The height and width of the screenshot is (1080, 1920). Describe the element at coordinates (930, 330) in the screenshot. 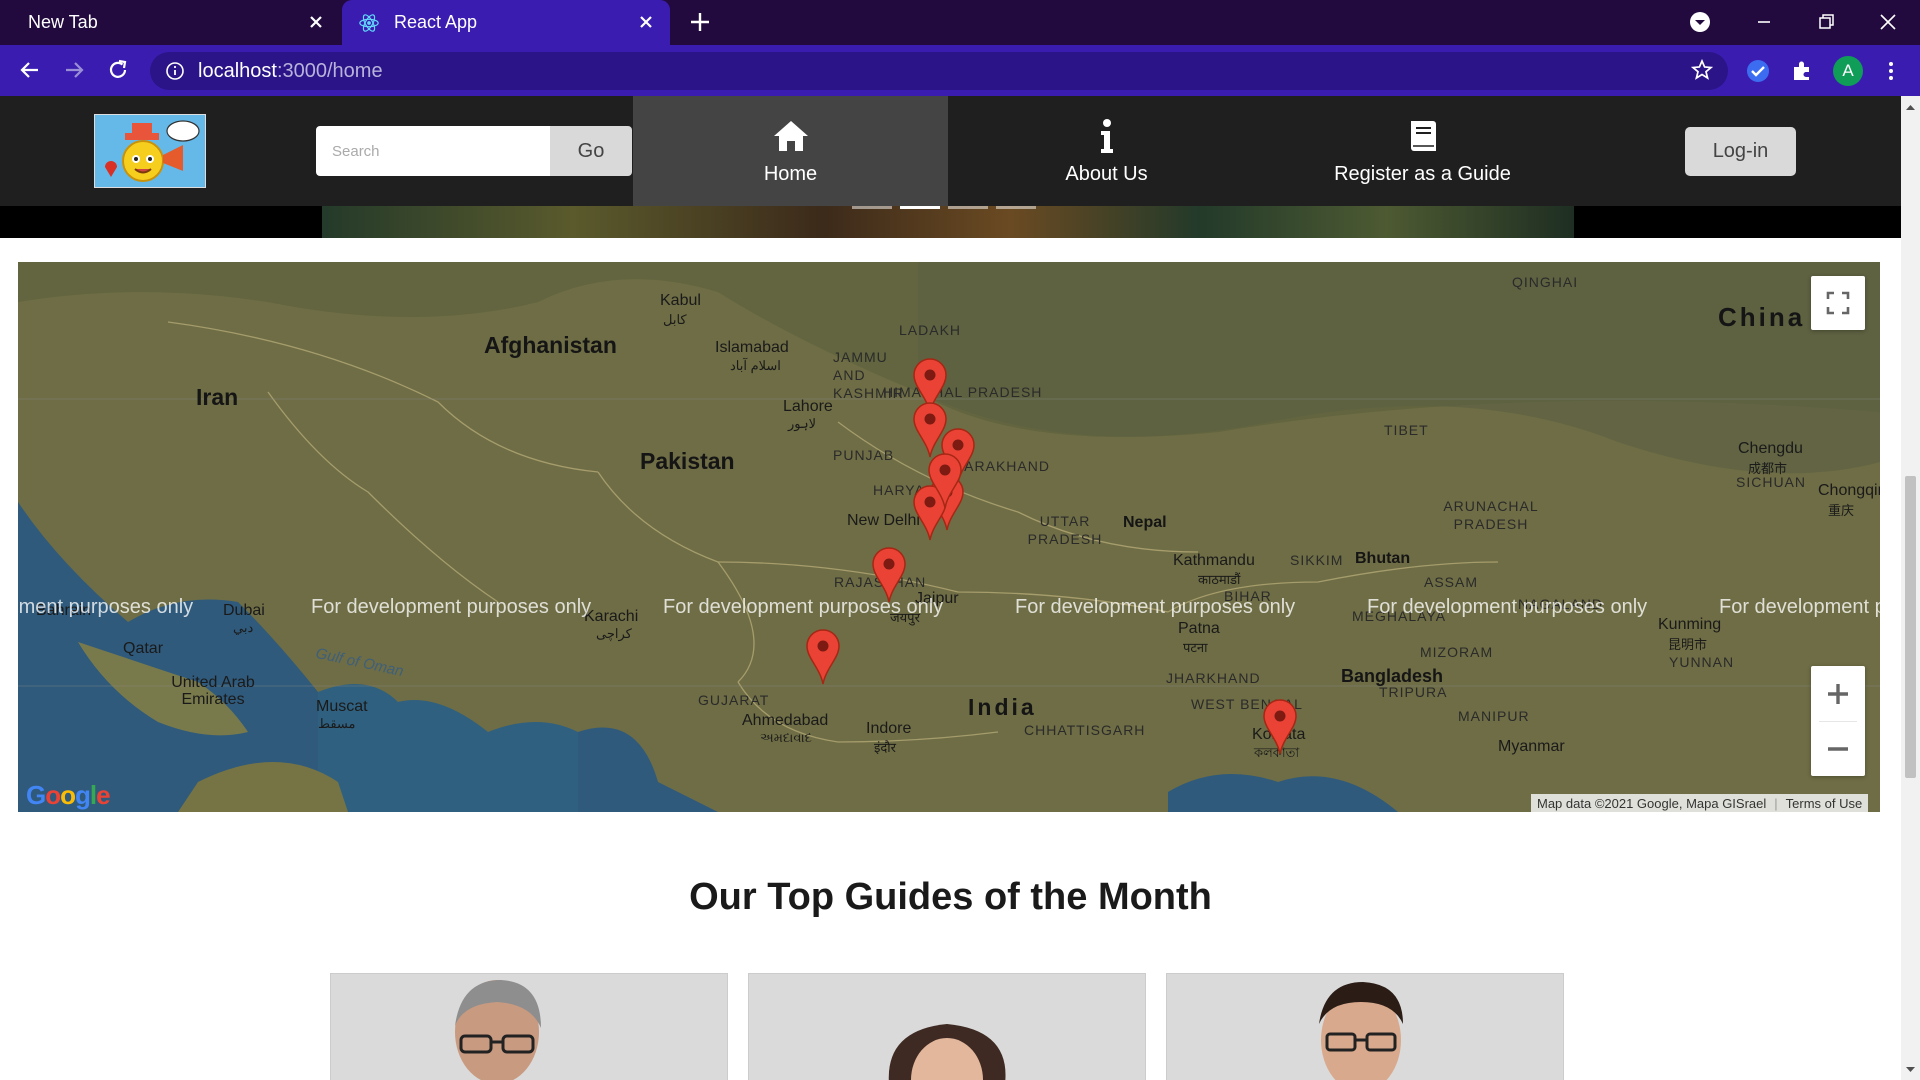

I see `map-label: LADAKH` at that location.